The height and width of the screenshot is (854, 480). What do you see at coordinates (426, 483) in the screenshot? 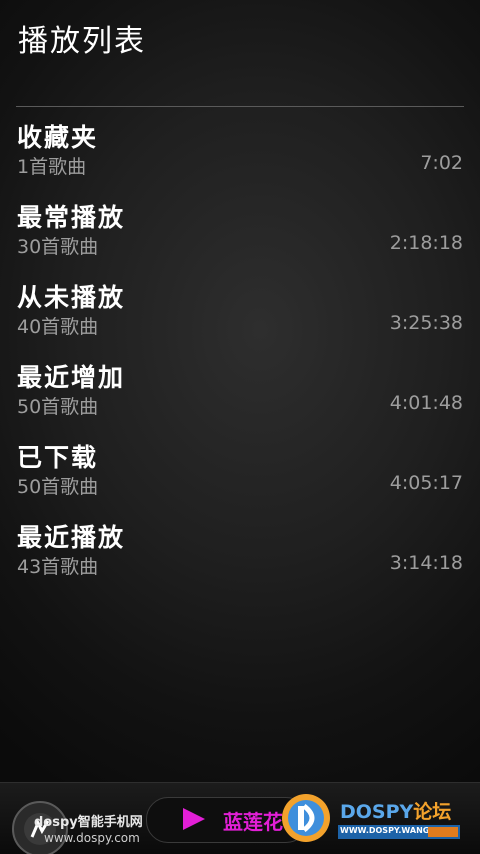
I see `playlist-duration: 4:05:17` at bounding box center [426, 483].